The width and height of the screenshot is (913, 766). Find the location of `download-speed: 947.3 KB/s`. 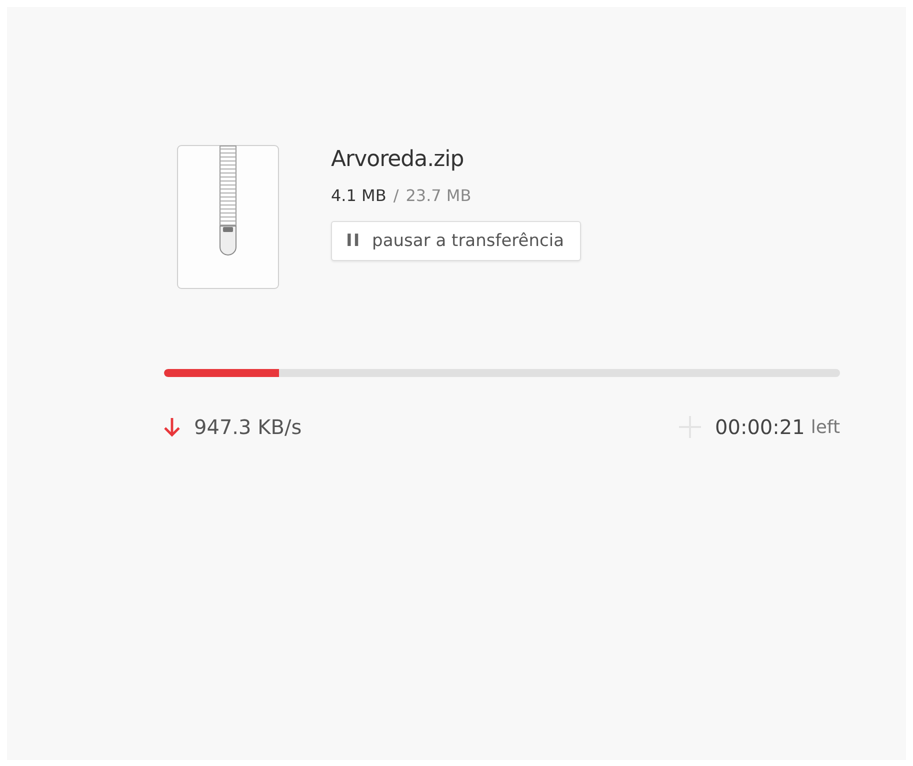

download-speed: 947.3 KB/s is located at coordinates (248, 427).